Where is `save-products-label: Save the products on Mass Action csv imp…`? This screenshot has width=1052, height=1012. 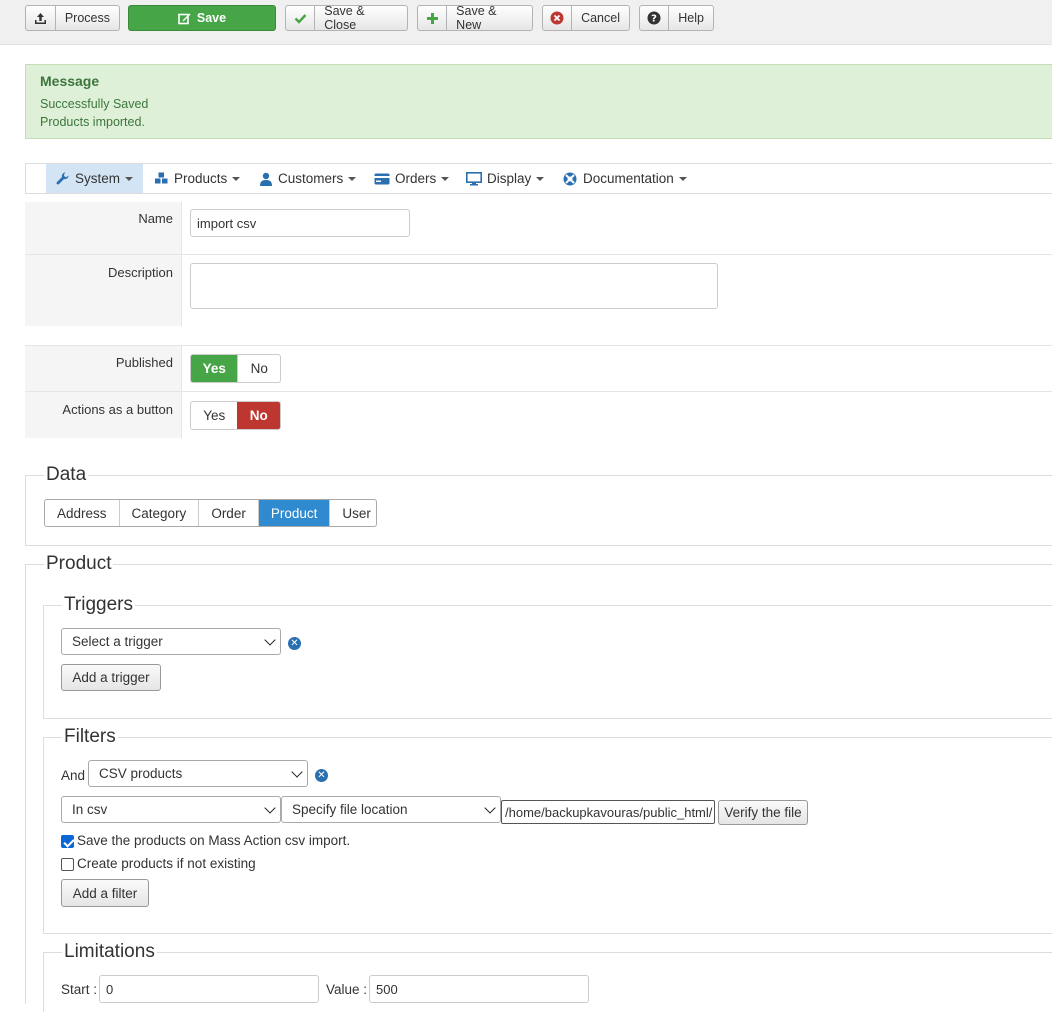 save-products-label: Save the products on Mass Action csv imp… is located at coordinates (214, 840).